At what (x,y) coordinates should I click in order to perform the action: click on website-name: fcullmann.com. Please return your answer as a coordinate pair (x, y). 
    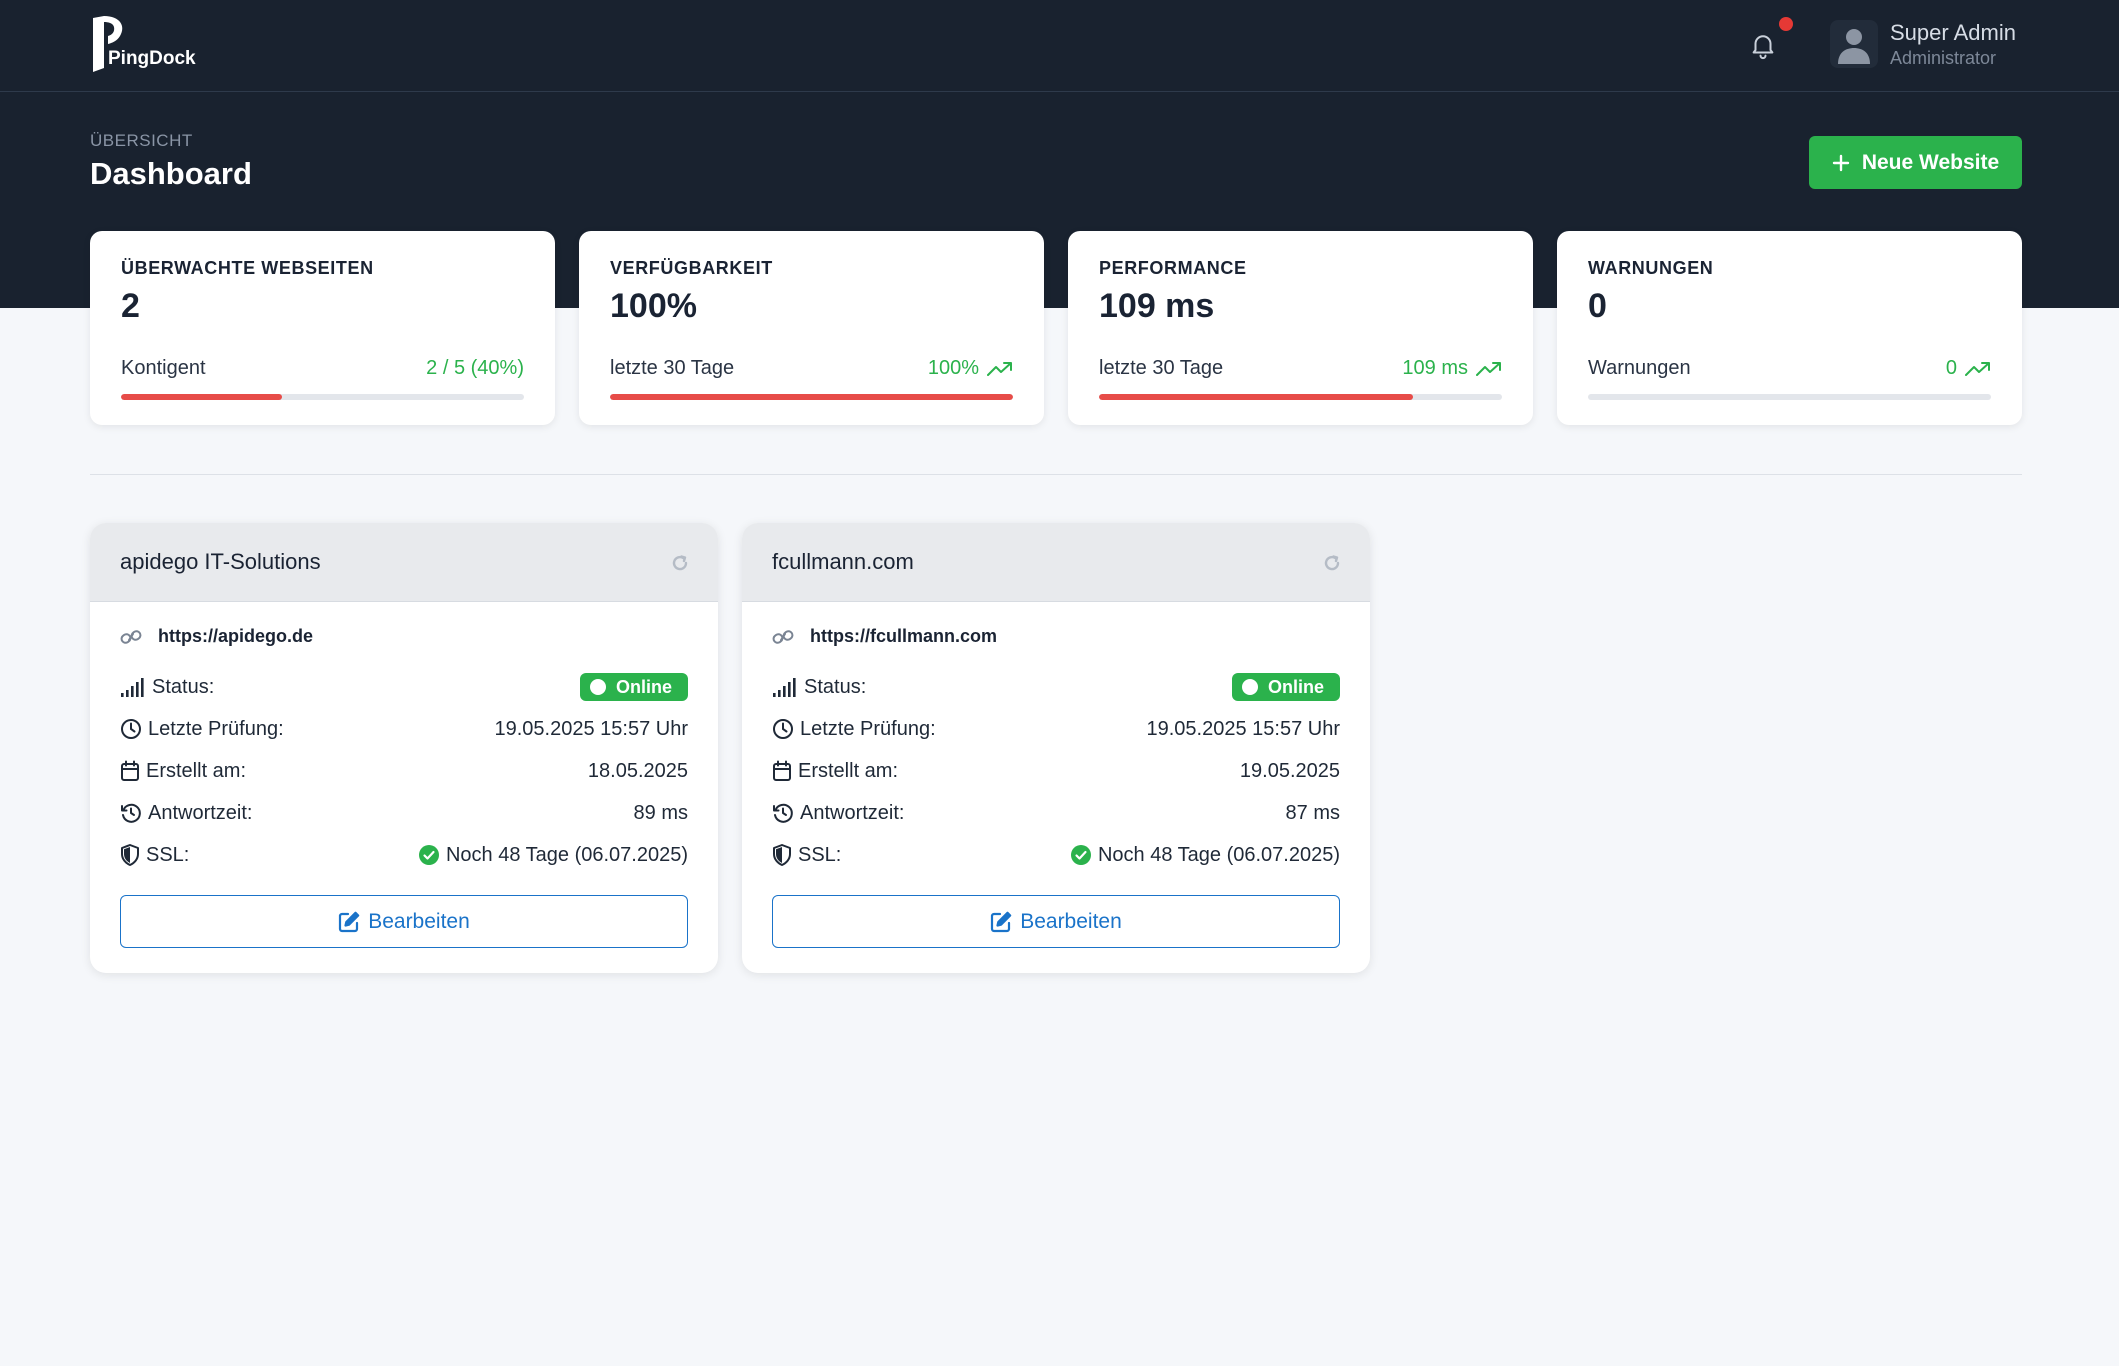
    Looking at the image, I should click on (843, 561).